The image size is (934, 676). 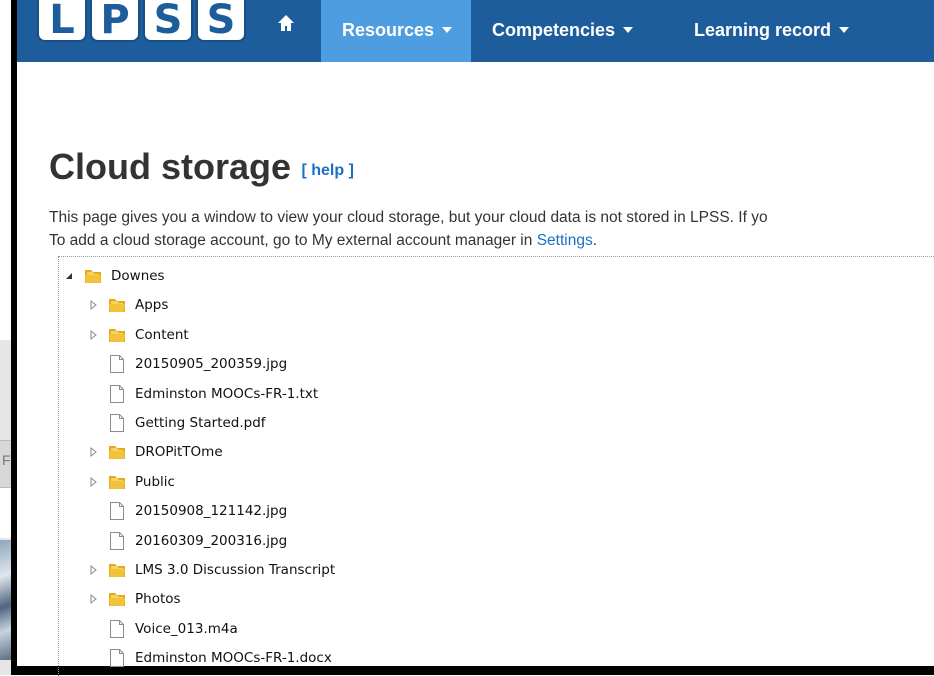 I want to click on tree-file-row: Edminston MOOCs-FR-1.docx, so click(x=209, y=658).